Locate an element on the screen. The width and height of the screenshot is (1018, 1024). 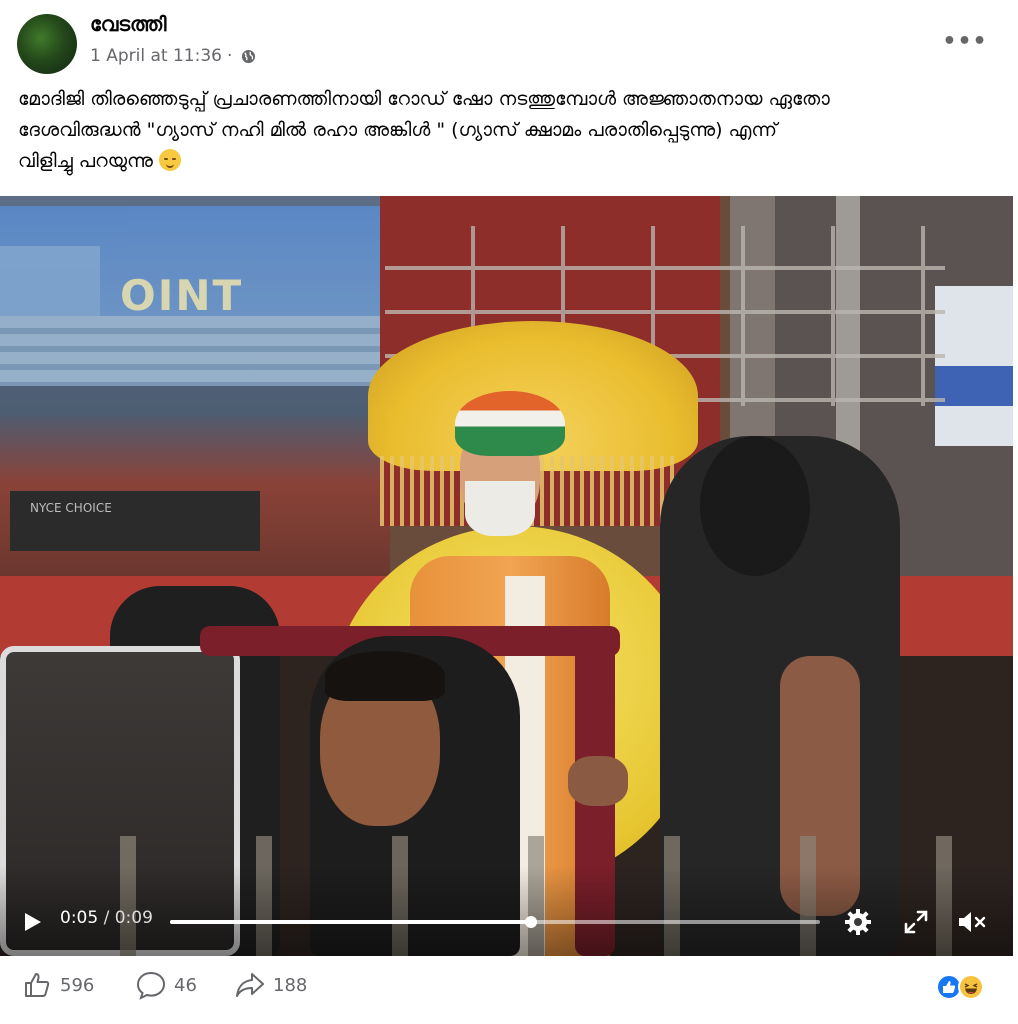
duration: 0:09 is located at coordinates (133, 918).